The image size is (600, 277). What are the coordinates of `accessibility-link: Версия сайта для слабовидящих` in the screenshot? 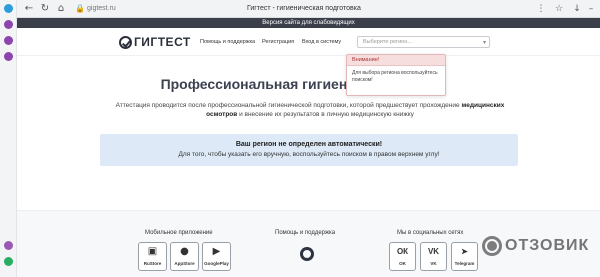 It's located at (308, 23).